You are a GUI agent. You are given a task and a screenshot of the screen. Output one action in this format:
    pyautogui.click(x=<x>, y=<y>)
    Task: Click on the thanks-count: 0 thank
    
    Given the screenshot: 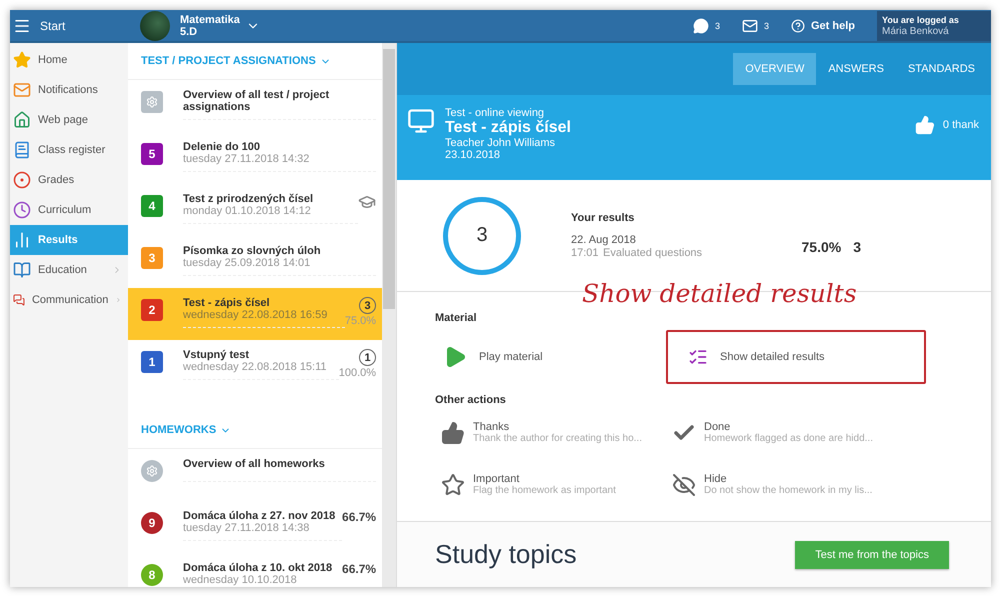 What is the action you would take?
    pyautogui.click(x=960, y=125)
    